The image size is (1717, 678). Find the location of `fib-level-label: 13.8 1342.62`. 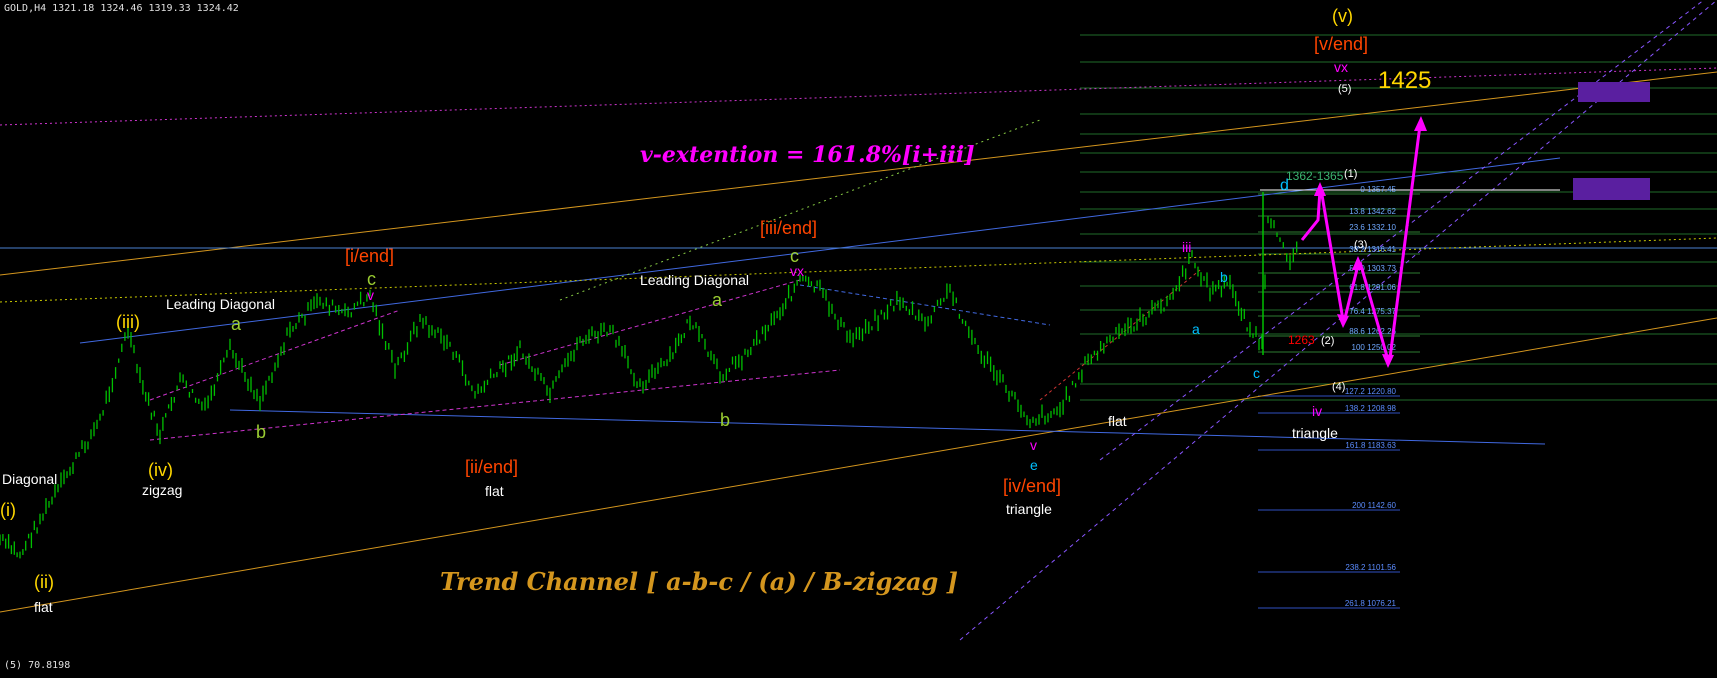

fib-level-label: 13.8 1342.62 is located at coordinates (1372, 211).